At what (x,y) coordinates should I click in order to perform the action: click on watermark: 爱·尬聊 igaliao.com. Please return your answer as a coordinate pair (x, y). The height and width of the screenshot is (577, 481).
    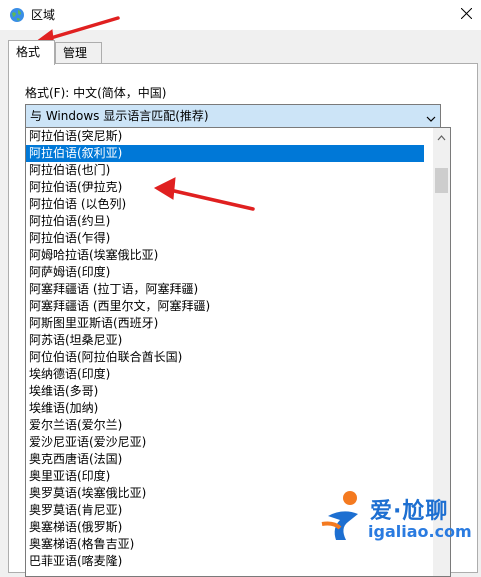
    Looking at the image, I should click on (398, 523).